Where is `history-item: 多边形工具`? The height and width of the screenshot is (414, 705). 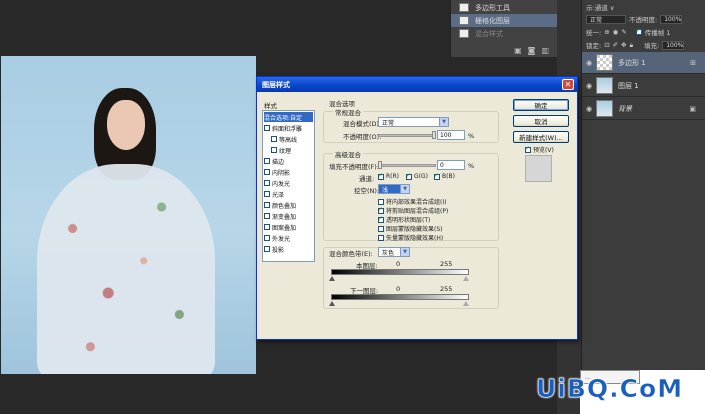 history-item: 多边形工具 is located at coordinates (504, 7).